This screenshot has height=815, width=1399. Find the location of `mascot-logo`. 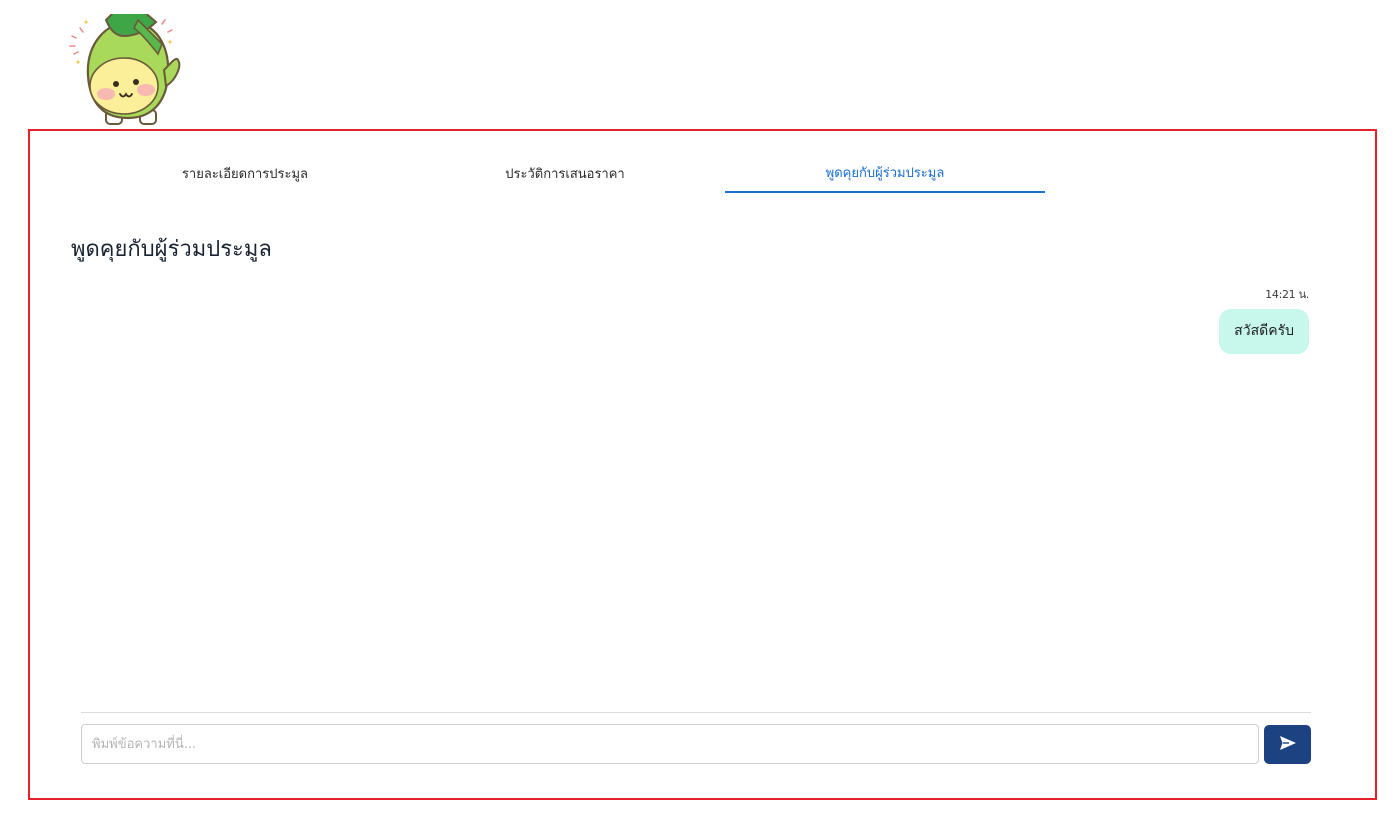

mascot-logo is located at coordinates (128, 69).